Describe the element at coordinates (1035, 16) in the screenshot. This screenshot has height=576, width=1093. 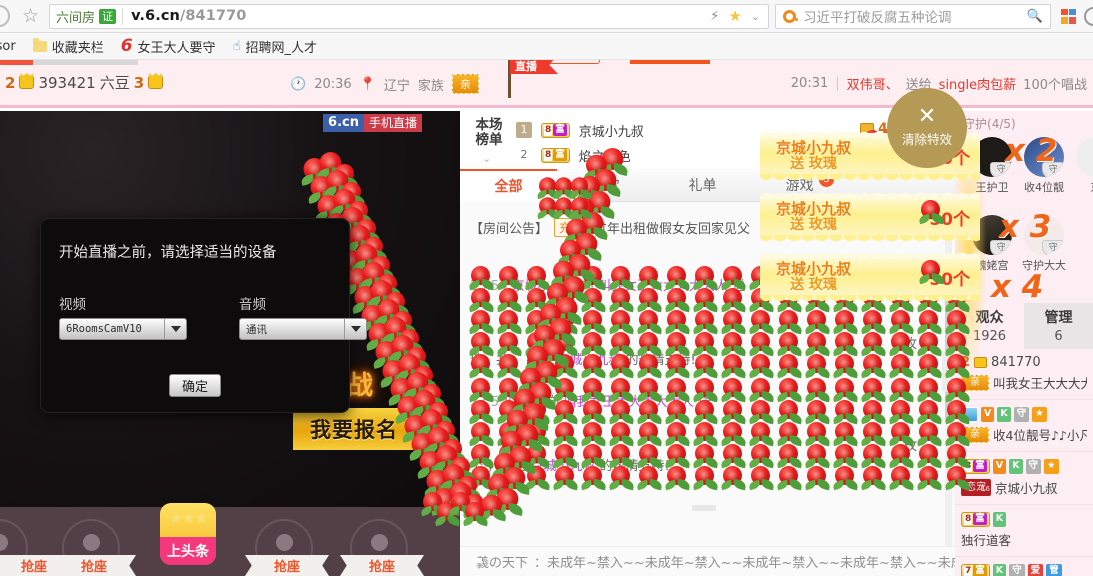
I see `search-icon: 🔍` at that location.